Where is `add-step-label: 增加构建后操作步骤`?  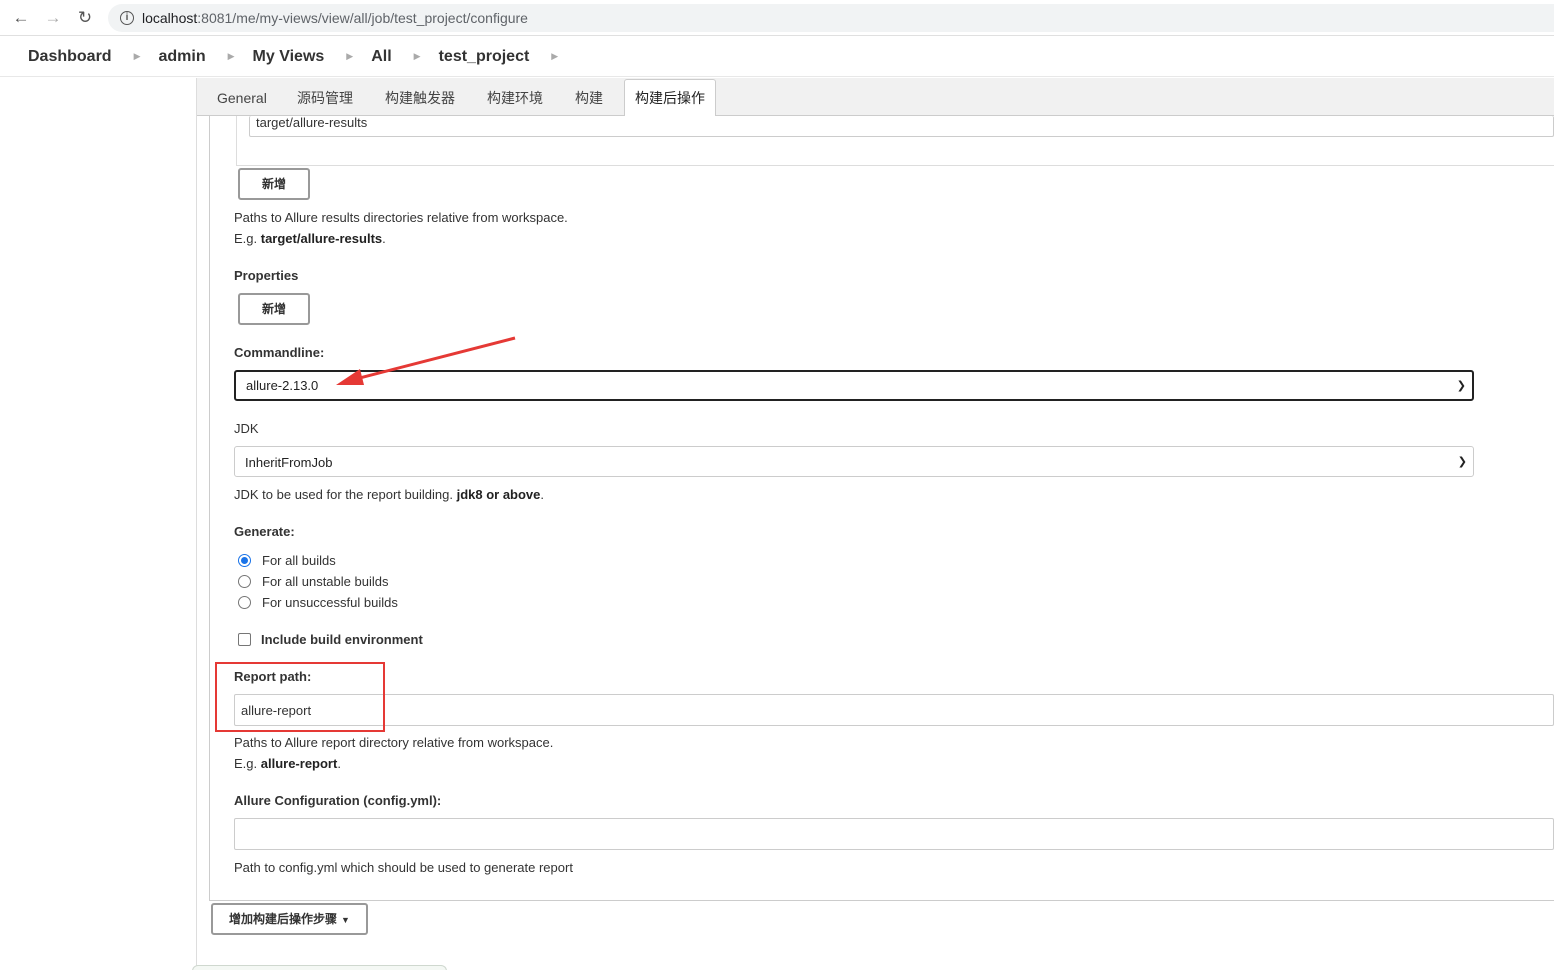 add-step-label: 增加构建后操作步骤 is located at coordinates (283, 919).